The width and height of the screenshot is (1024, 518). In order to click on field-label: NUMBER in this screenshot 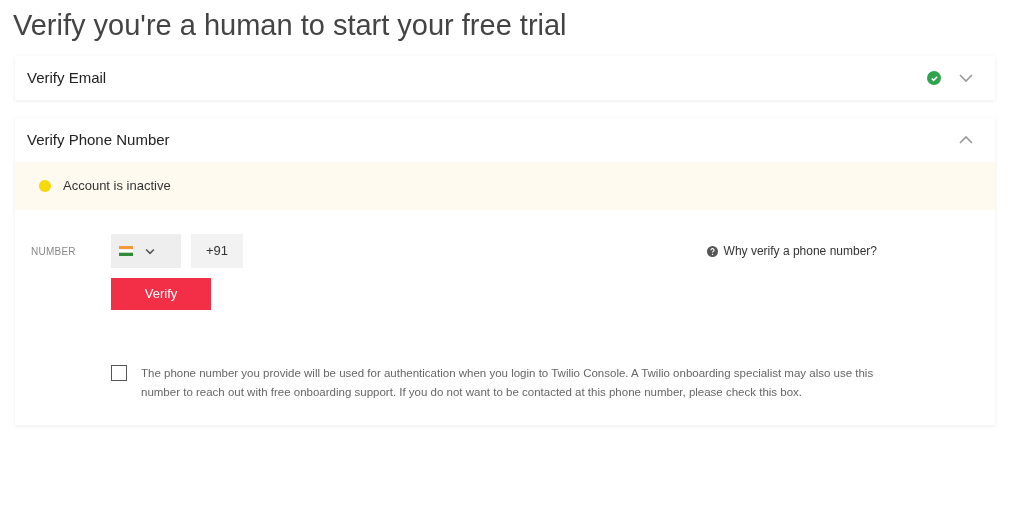, I will do `click(54, 251)`.